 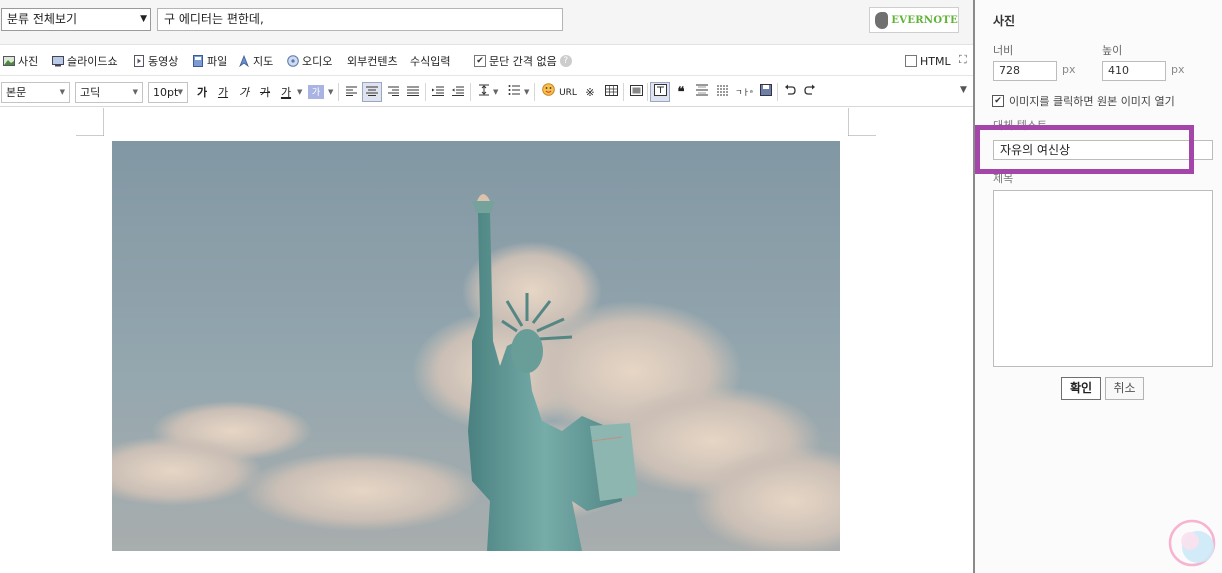 I want to click on post-title-input: 구 에디터는 편한데,, so click(x=360, y=19).